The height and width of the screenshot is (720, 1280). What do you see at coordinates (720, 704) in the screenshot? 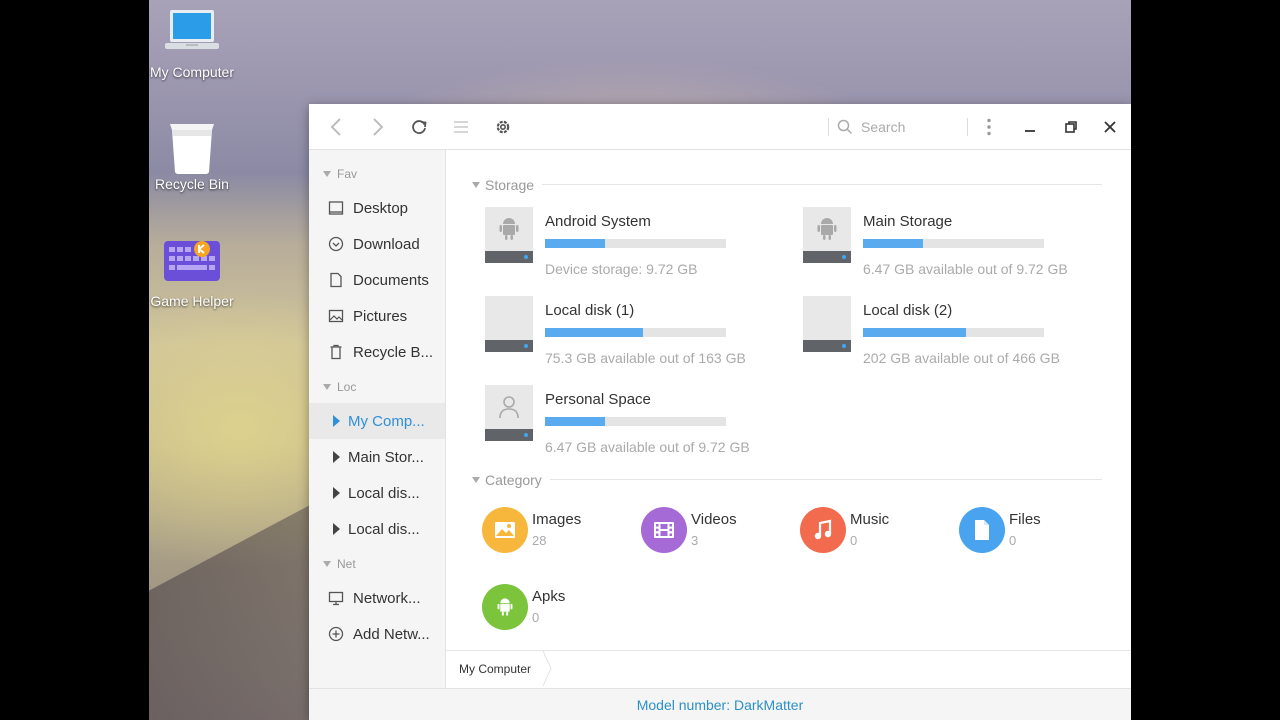
I see `status-bar: Model number: DarkMatter` at bounding box center [720, 704].